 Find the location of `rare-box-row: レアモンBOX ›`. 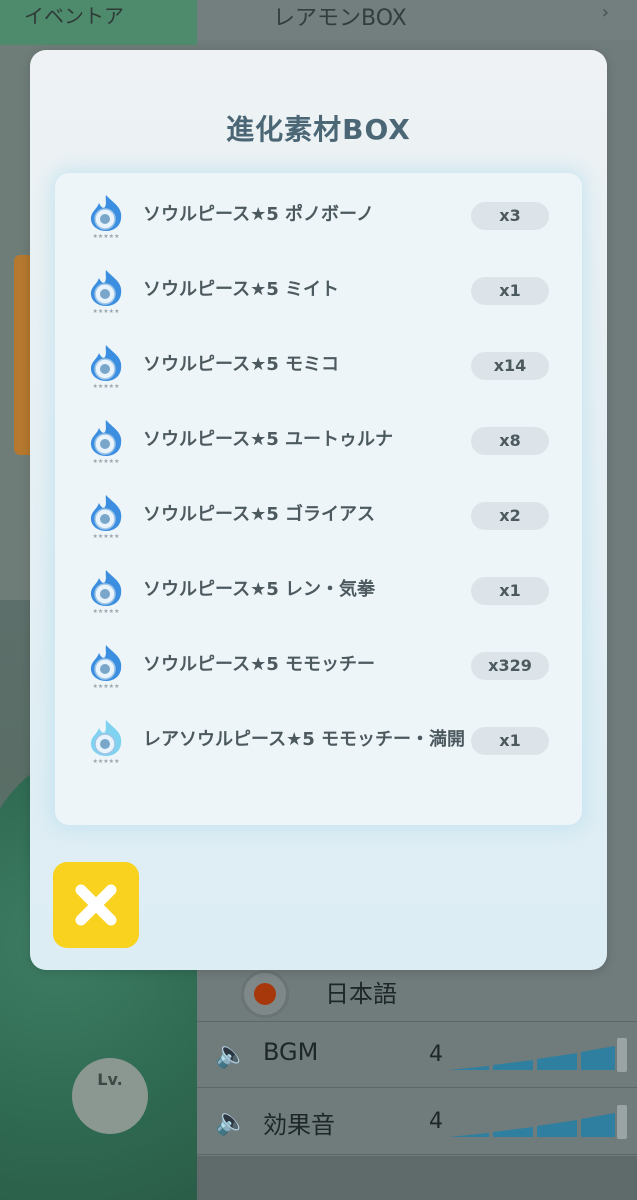

rare-box-row: レアモンBOX › is located at coordinates (417, 20).